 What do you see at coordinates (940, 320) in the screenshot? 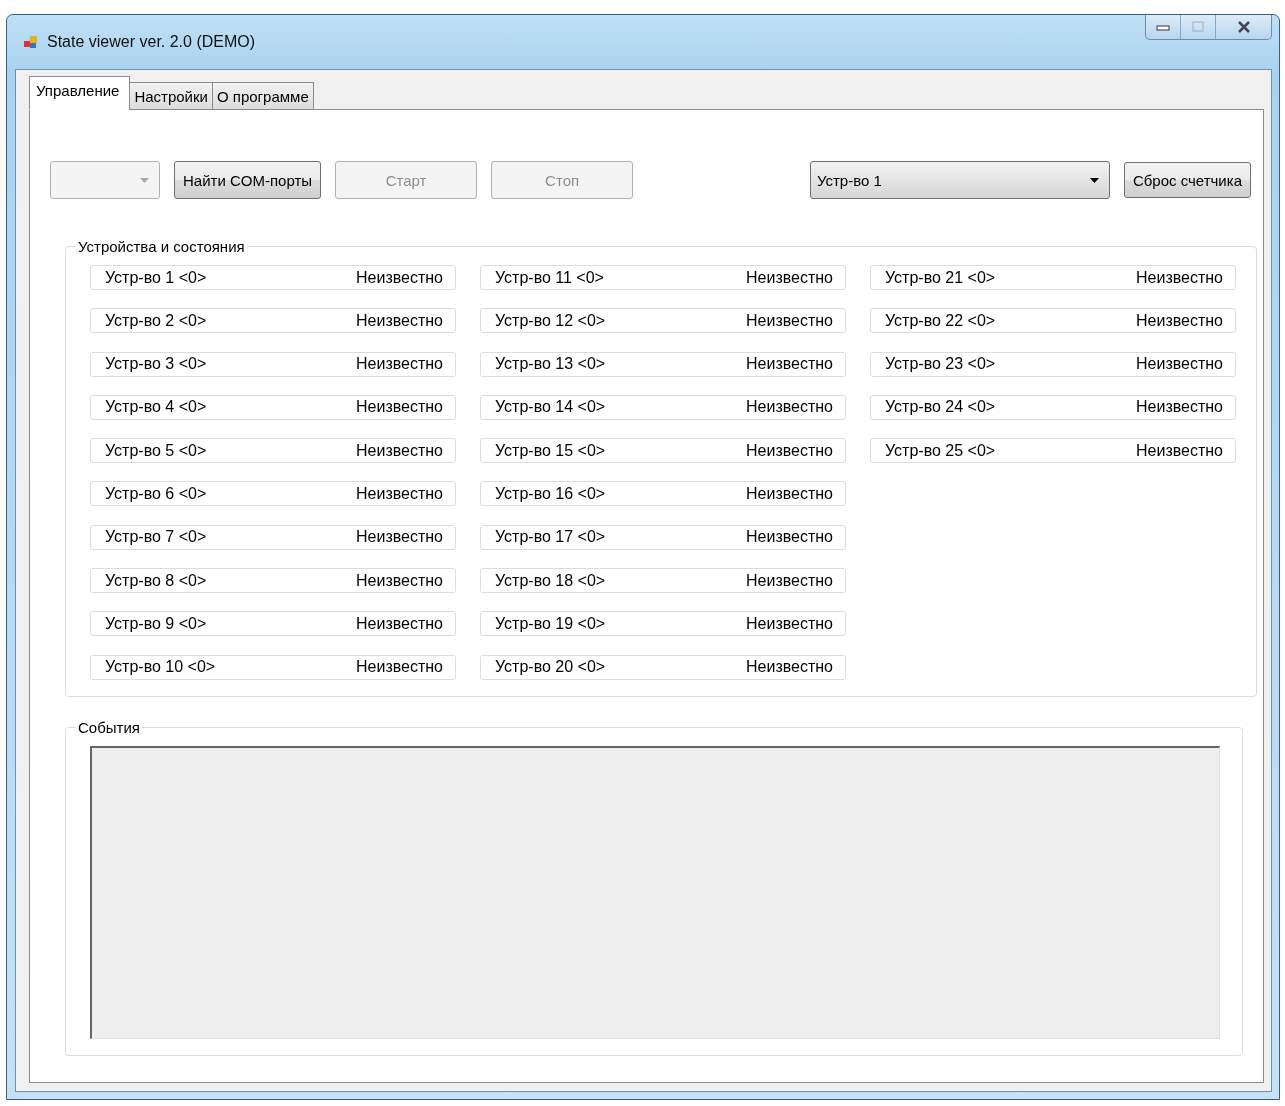
I see `device-name: Устр-во 22 <0>` at bounding box center [940, 320].